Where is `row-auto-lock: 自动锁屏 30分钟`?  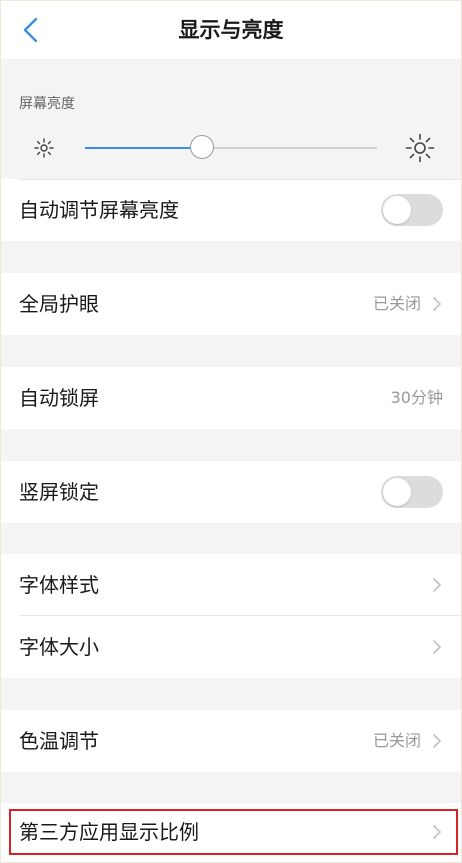
row-auto-lock: 自动锁屏 30分钟 is located at coordinates (231, 398).